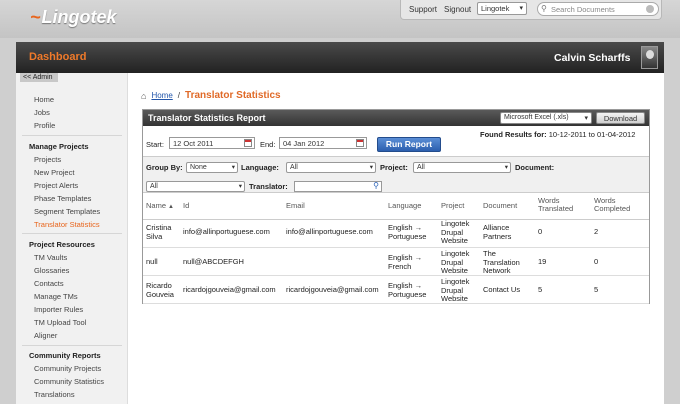 This screenshot has height=404, width=680. I want to click on dashboard-title: Dashboard, so click(57, 57).